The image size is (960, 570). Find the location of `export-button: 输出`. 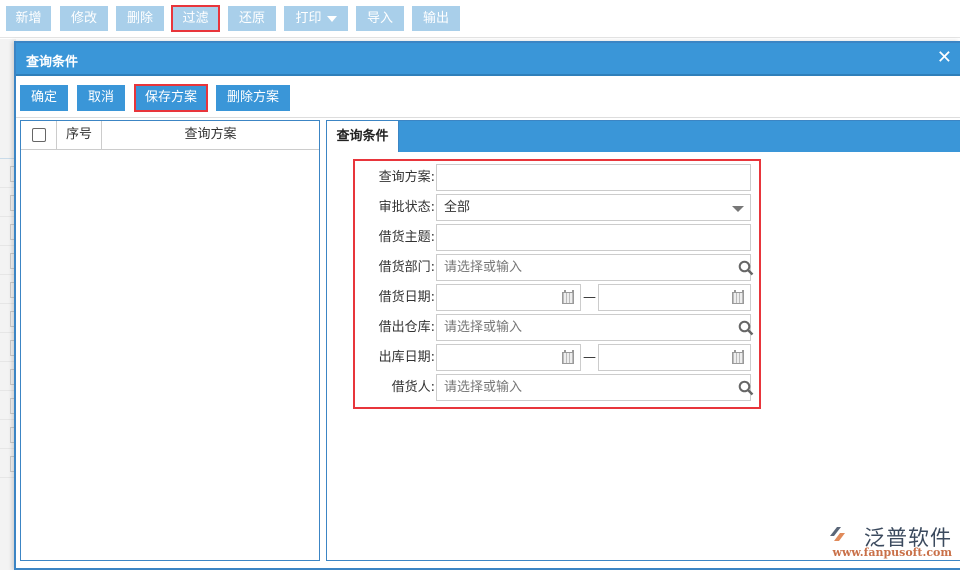

export-button: 输出 is located at coordinates (436, 18).